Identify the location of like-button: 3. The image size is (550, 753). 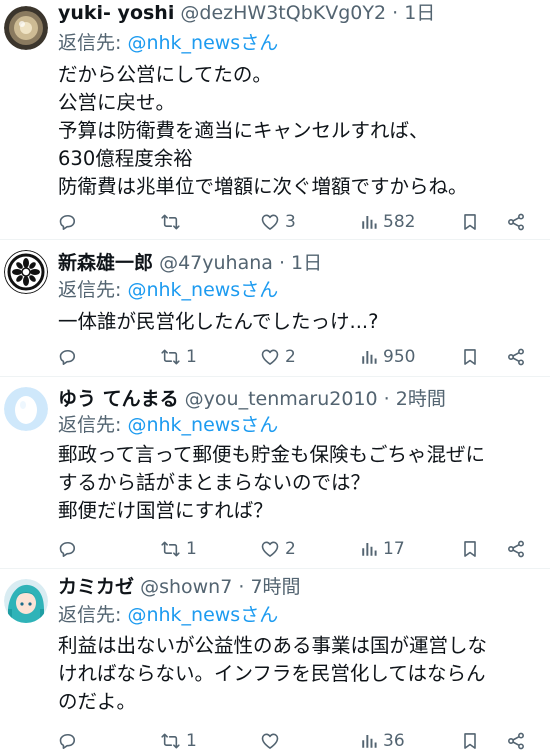
(278, 222).